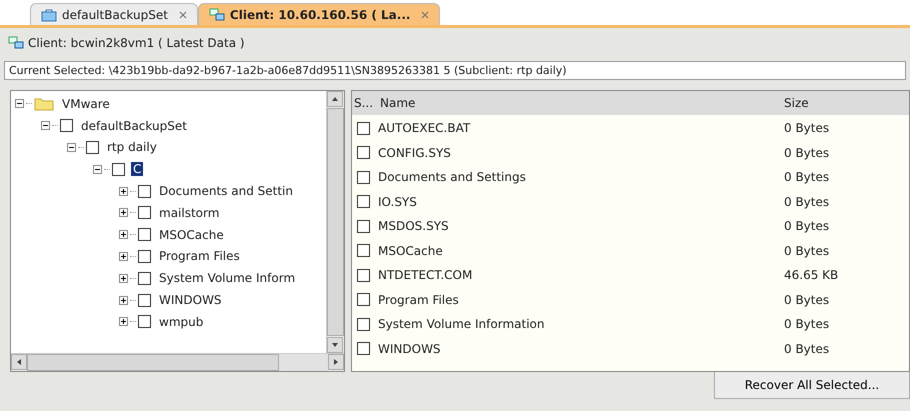 This screenshot has width=910, height=411. Describe the element at coordinates (336, 362) in the screenshot. I see `scroll-right-icon` at that location.